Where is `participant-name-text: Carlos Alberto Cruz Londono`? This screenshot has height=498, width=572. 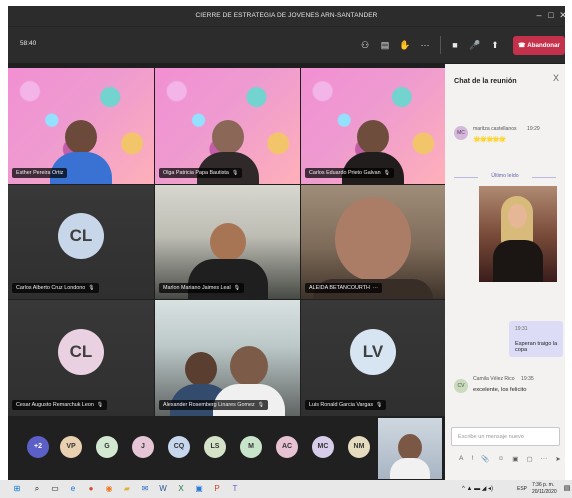 participant-name-text: Carlos Alberto Cruz Londono is located at coordinates (51, 288).